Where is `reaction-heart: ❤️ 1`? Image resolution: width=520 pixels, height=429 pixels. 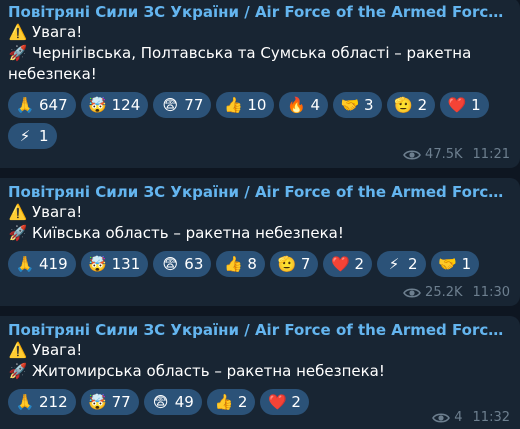
reaction-heart: ❤️ 1 is located at coordinates (464, 105).